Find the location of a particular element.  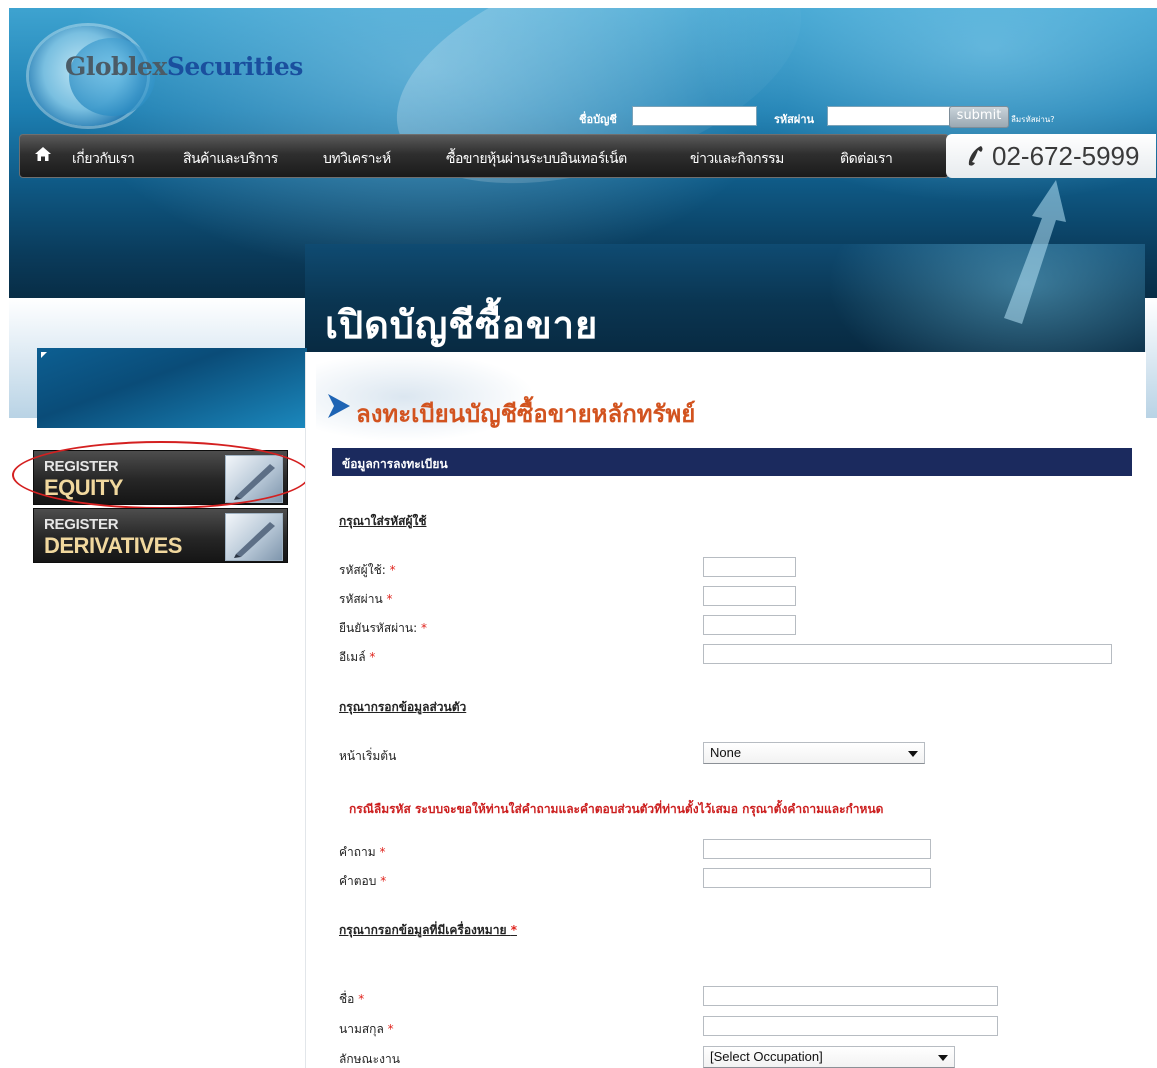

home-icon is located at coordinates (43, 154).